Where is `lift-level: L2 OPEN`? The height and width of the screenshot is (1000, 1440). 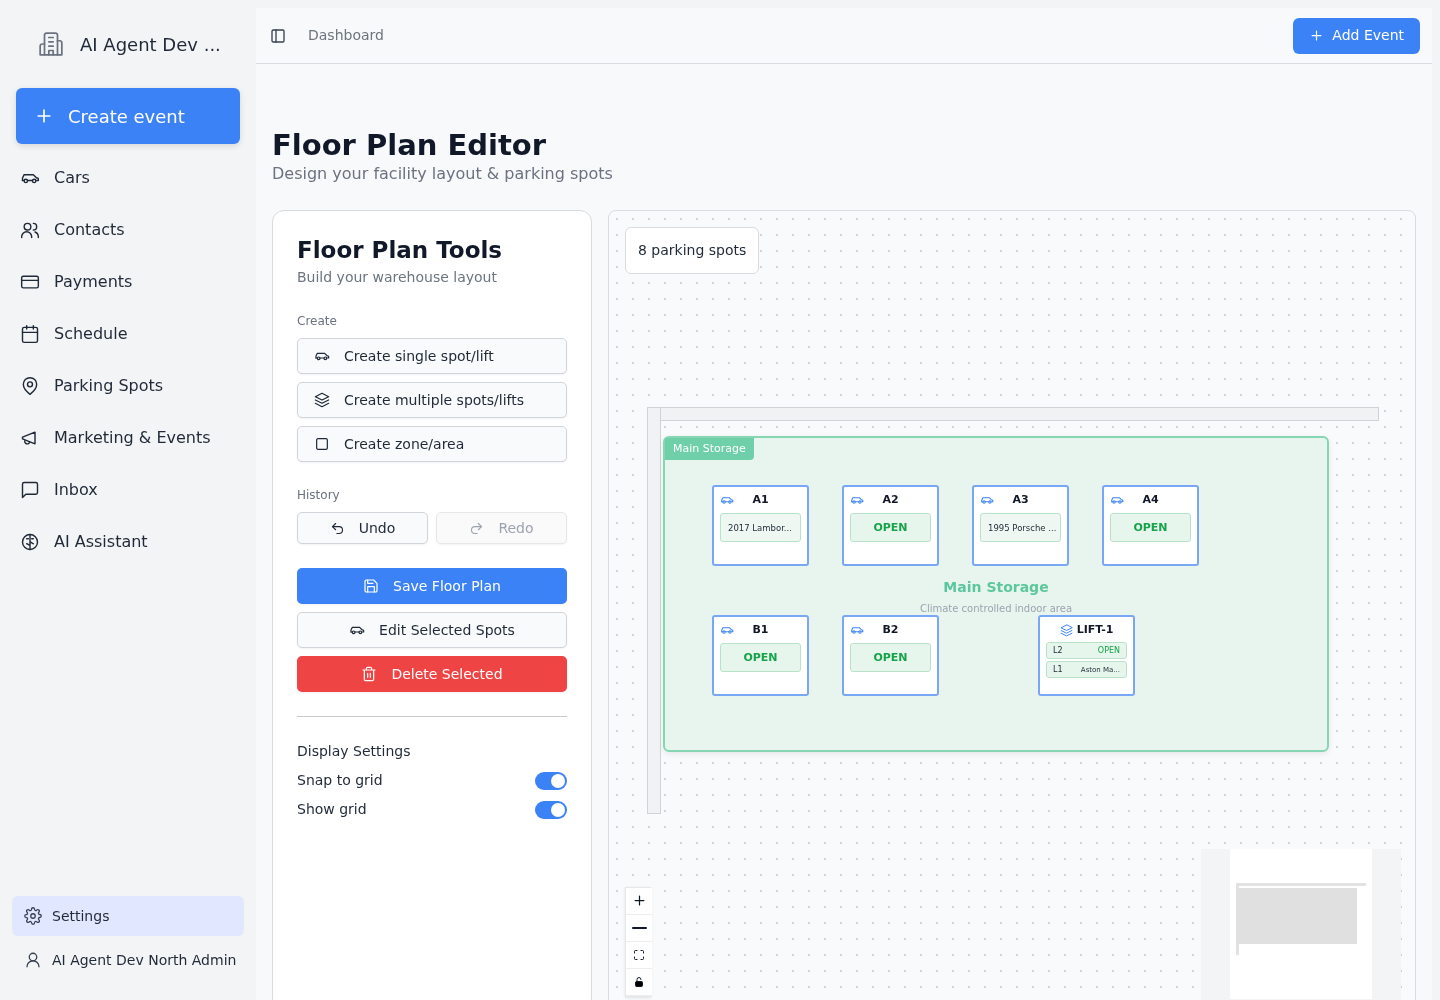
lift-level: L2 OPEN is located at coordinates (1086, 651).